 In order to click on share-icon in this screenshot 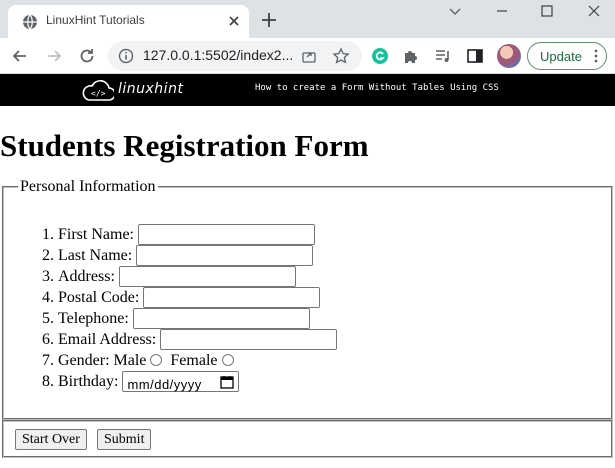, I will do `click(309, 56)`.